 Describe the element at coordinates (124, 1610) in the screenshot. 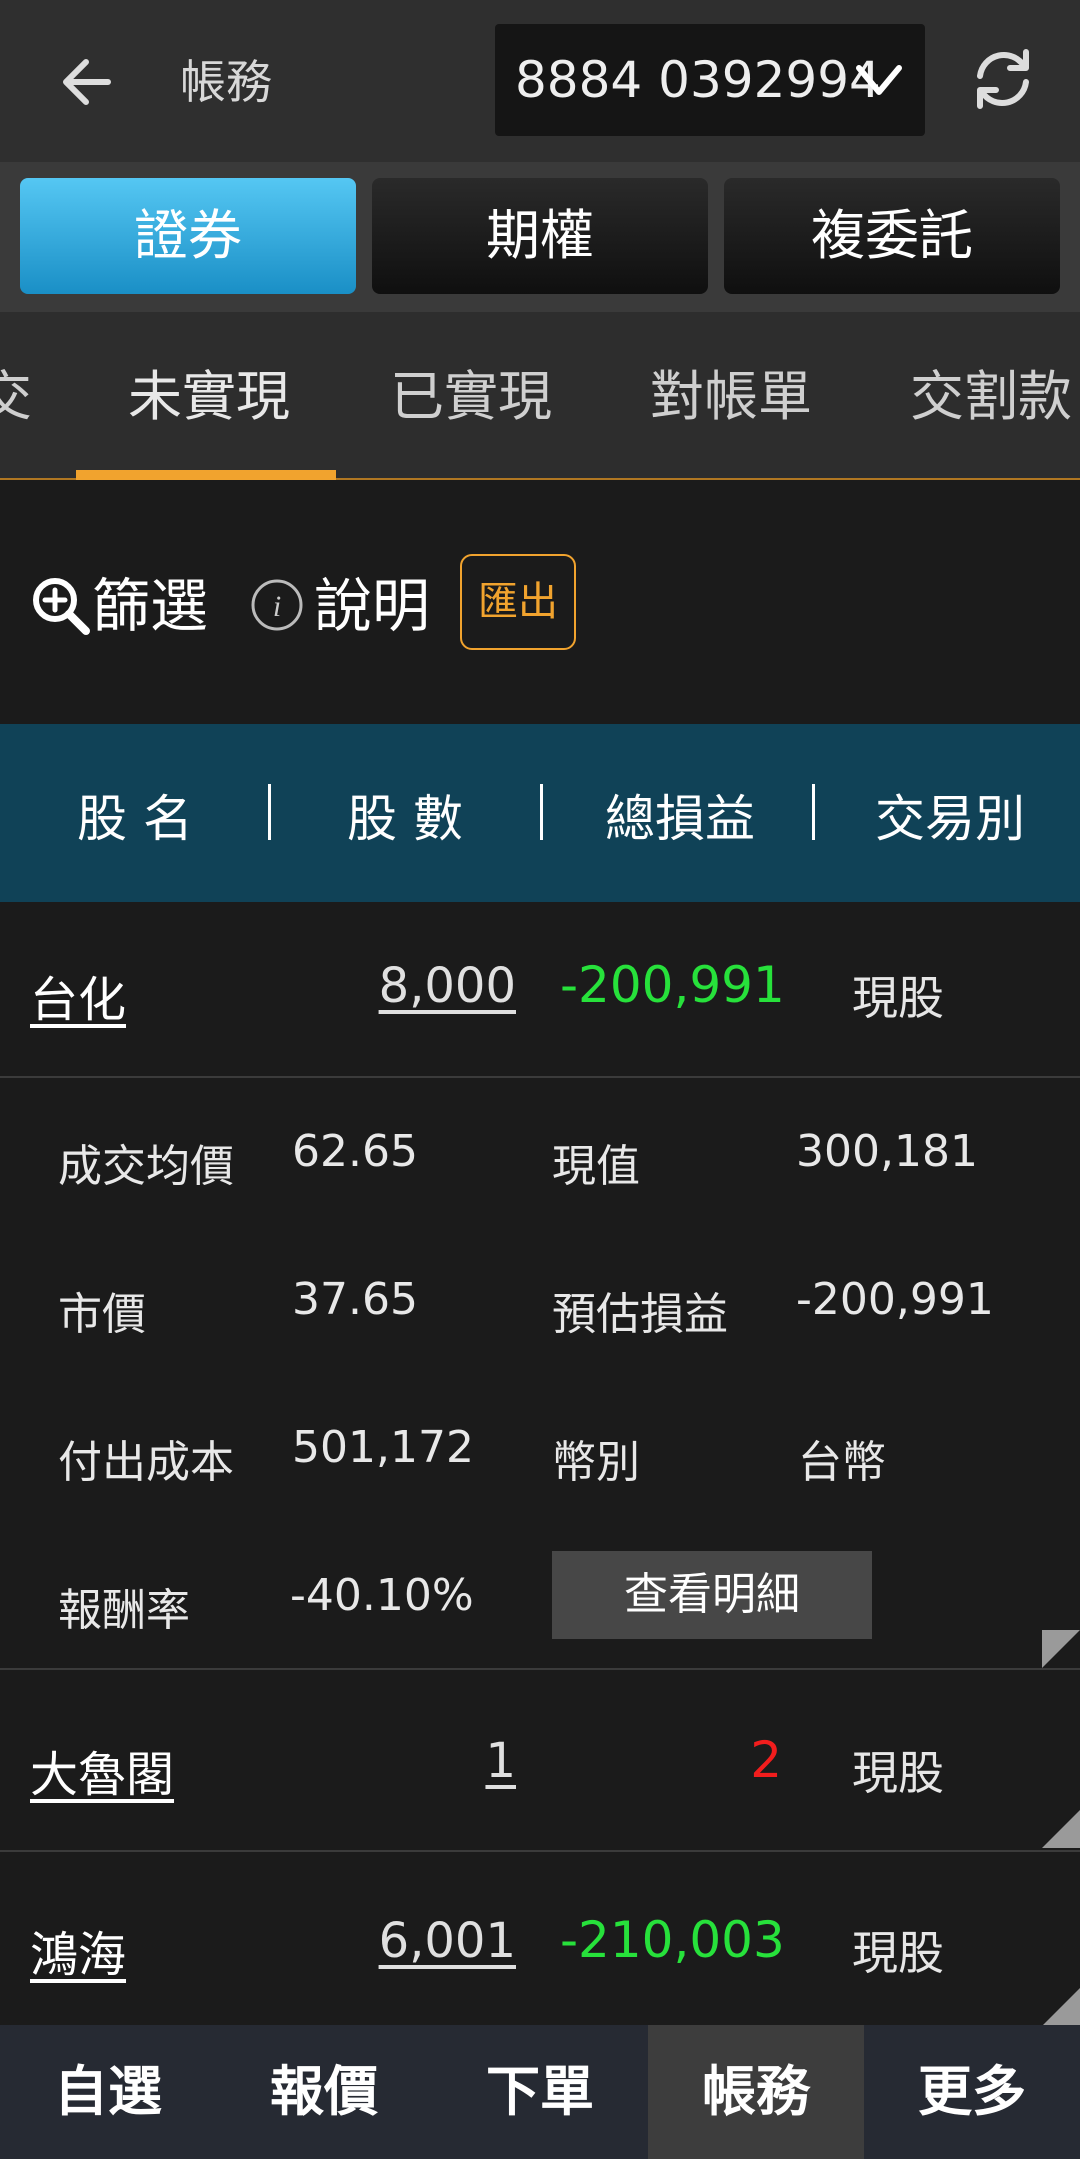

I see `roi-label: 報酬率` at that location.